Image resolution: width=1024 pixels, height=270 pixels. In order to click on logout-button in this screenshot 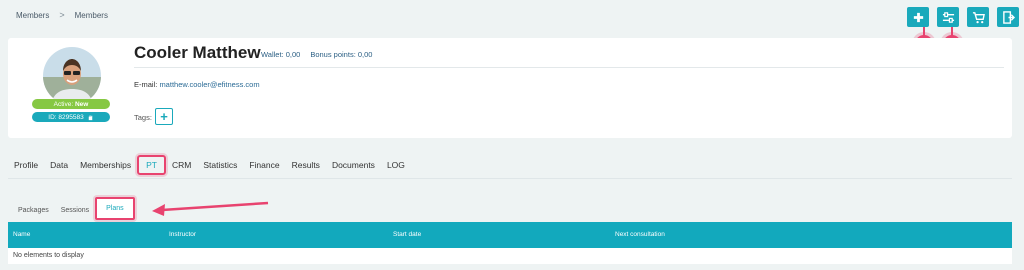, I will do `click(1008, 17)`.